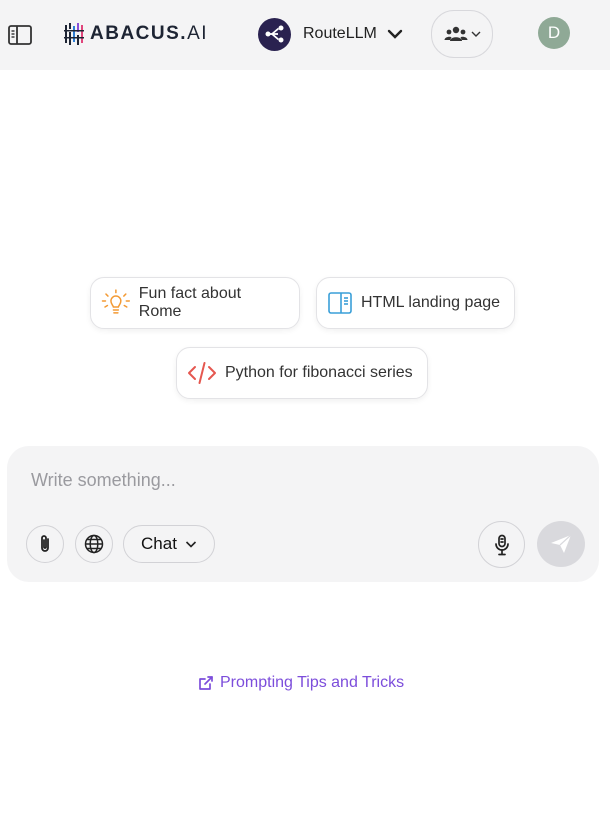 This screenshot has height=822, width=610. I want to click on layout-icon, so click(340, 303).